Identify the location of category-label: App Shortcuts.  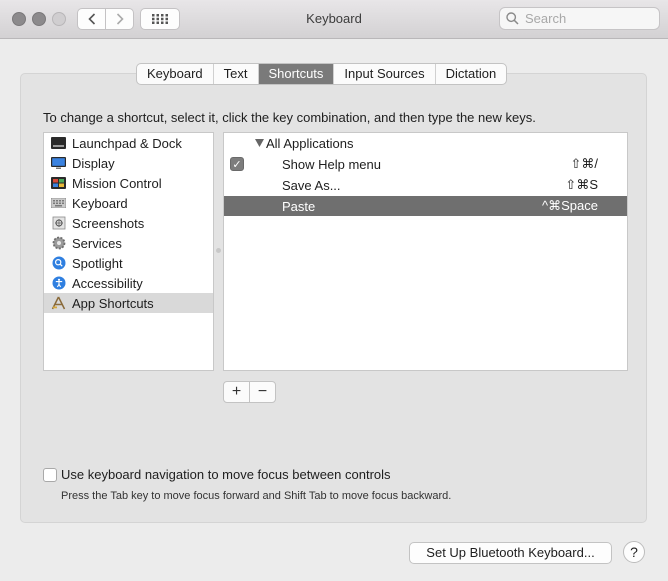
(113, 303).